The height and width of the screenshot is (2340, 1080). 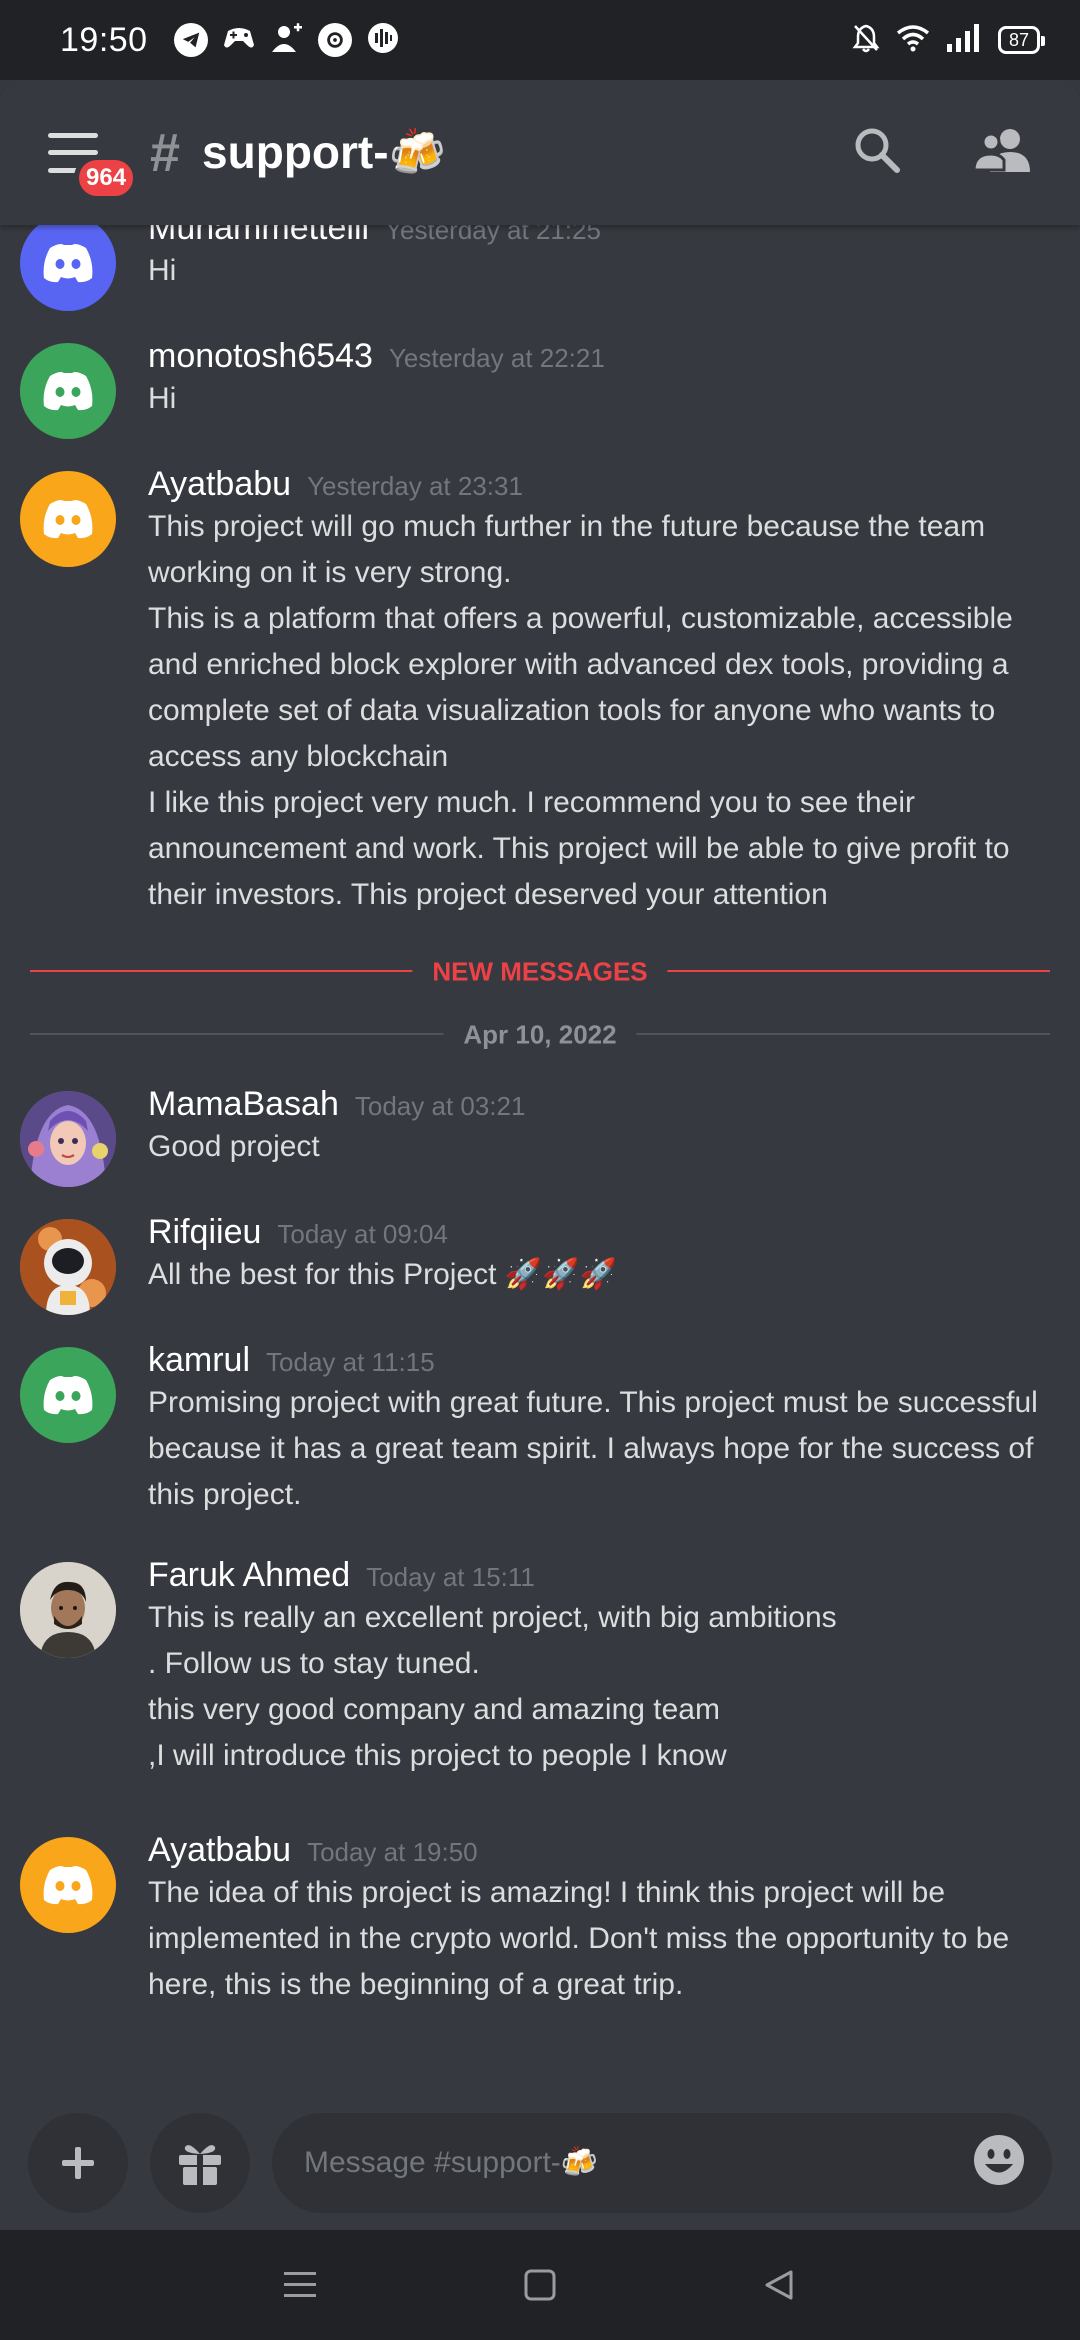 I want to click on notification-icons, so click(x=286, y=40).